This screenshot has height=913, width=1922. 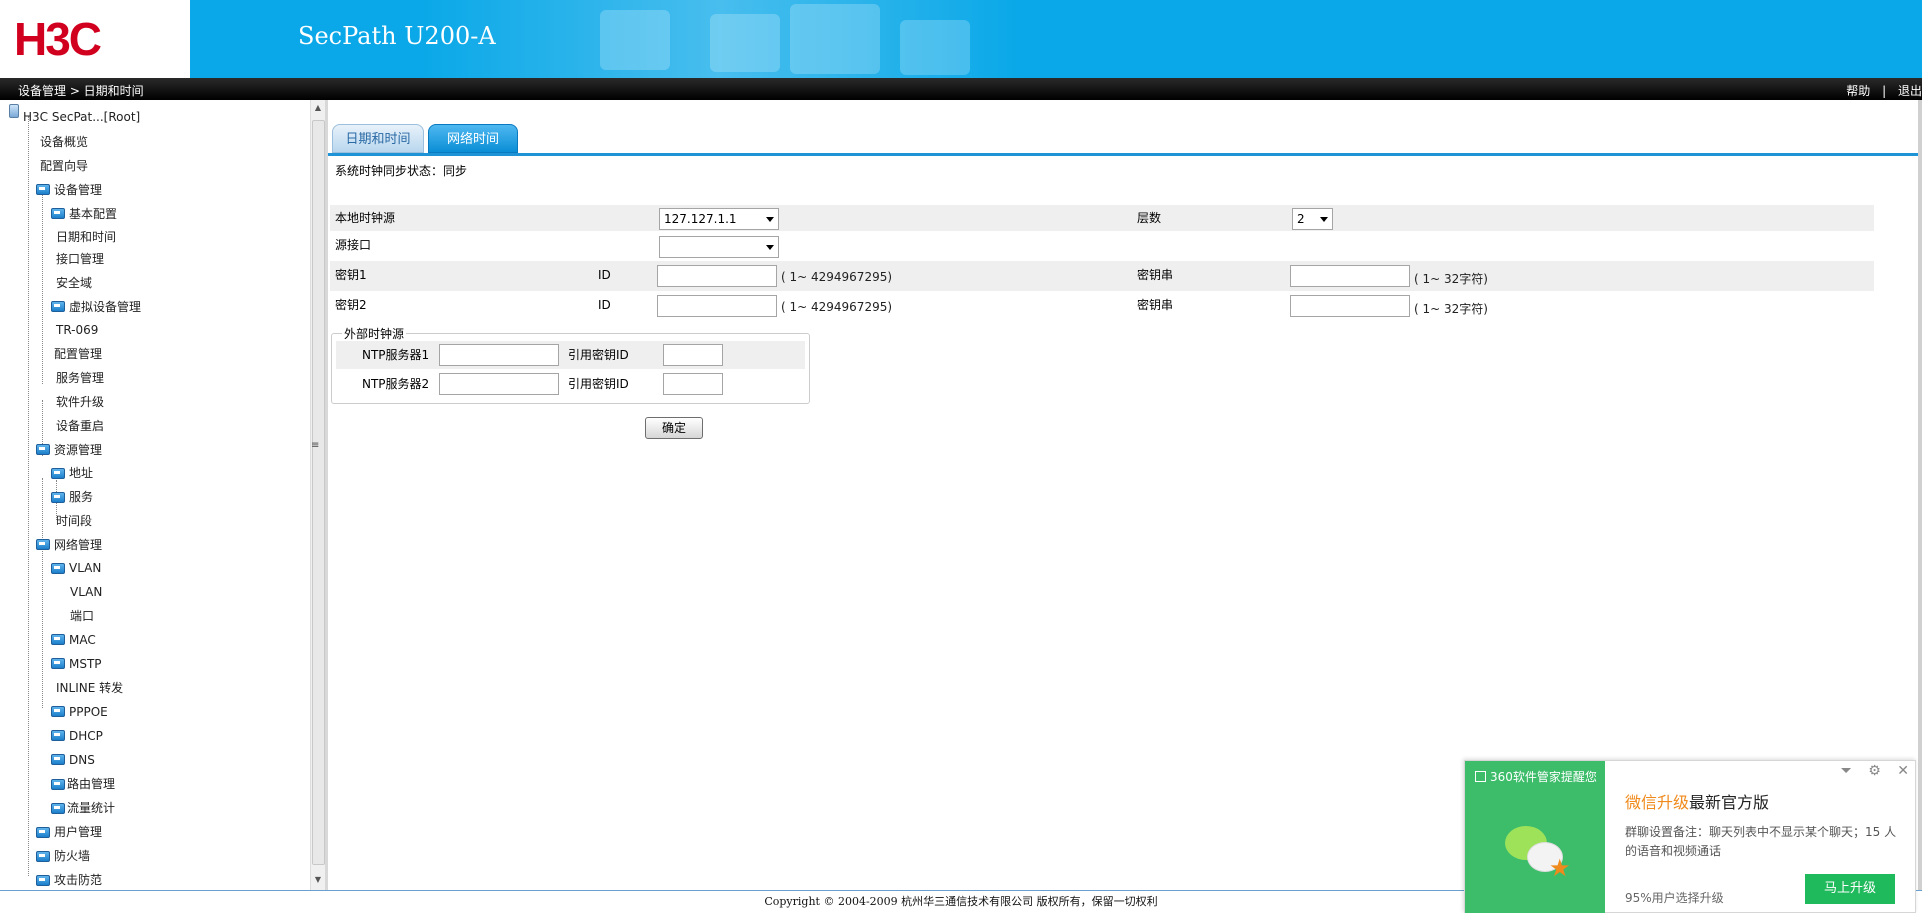 What do you see at coordinates (80, 259) in the screenshot?
I see `tree-item-interface-management: 接口管理` at bounding box center [80, 259].